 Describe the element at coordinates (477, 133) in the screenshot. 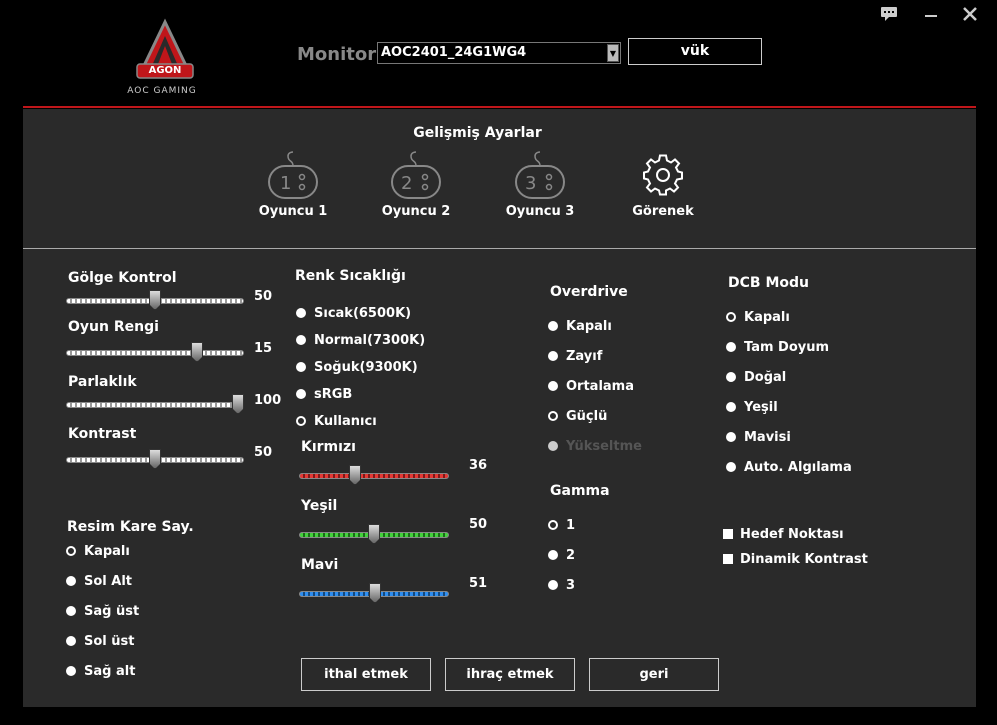

I see `advanced-settings-title: Gelişmiş Ayarlar` at that location.